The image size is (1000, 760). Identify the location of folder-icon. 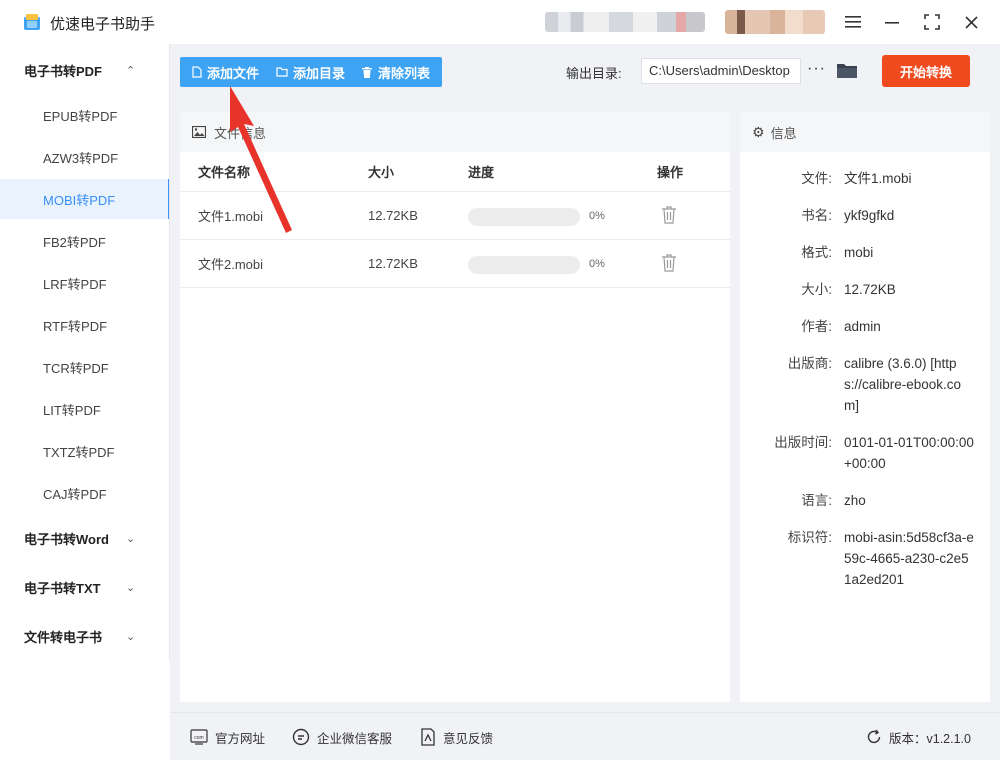
(282, 72).